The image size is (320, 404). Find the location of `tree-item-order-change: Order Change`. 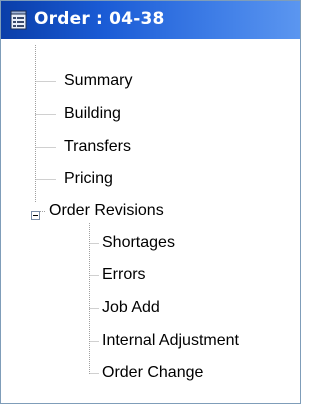

tree-item-order-change: Order Change is located at coordinates (152, 373).